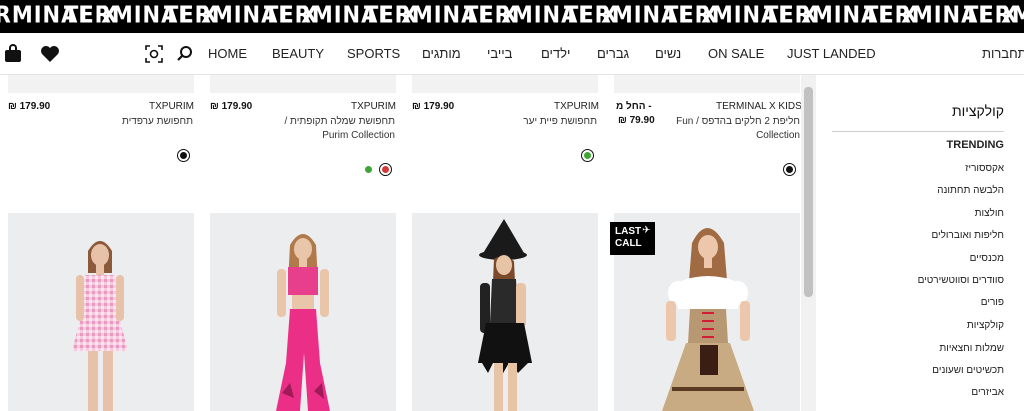  Describe the element at coordinates (668, 54) in the screenshot. I see `nav-women: נשים` at that location.